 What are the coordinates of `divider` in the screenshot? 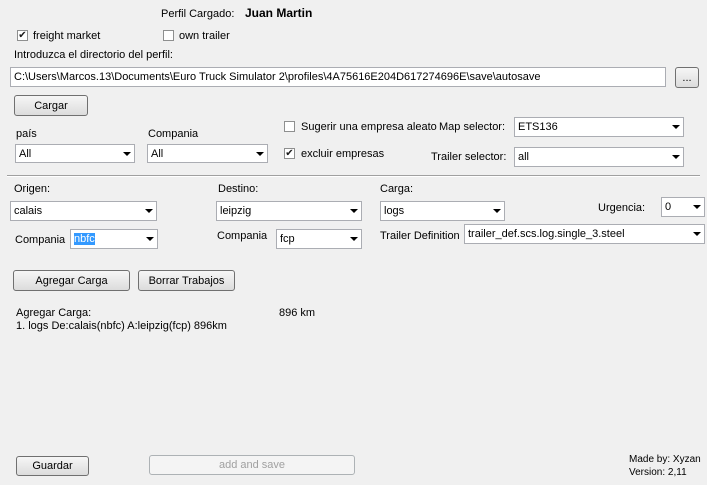 It's located at (353, 176).